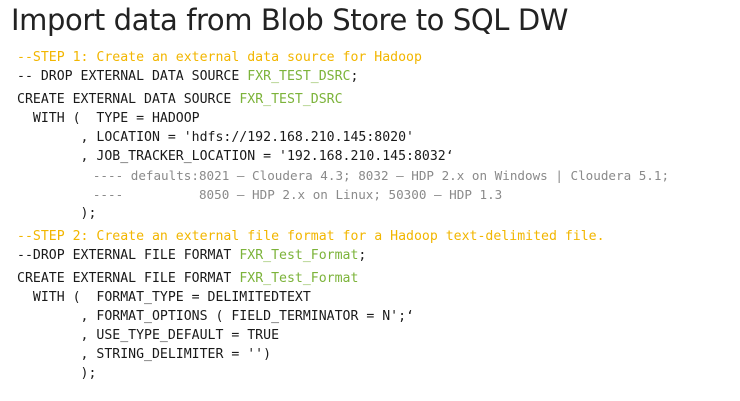 The height and width of the screenshot is (401, 740). I want to click on step1-drop-semicolon: ;, so click(354, 76).